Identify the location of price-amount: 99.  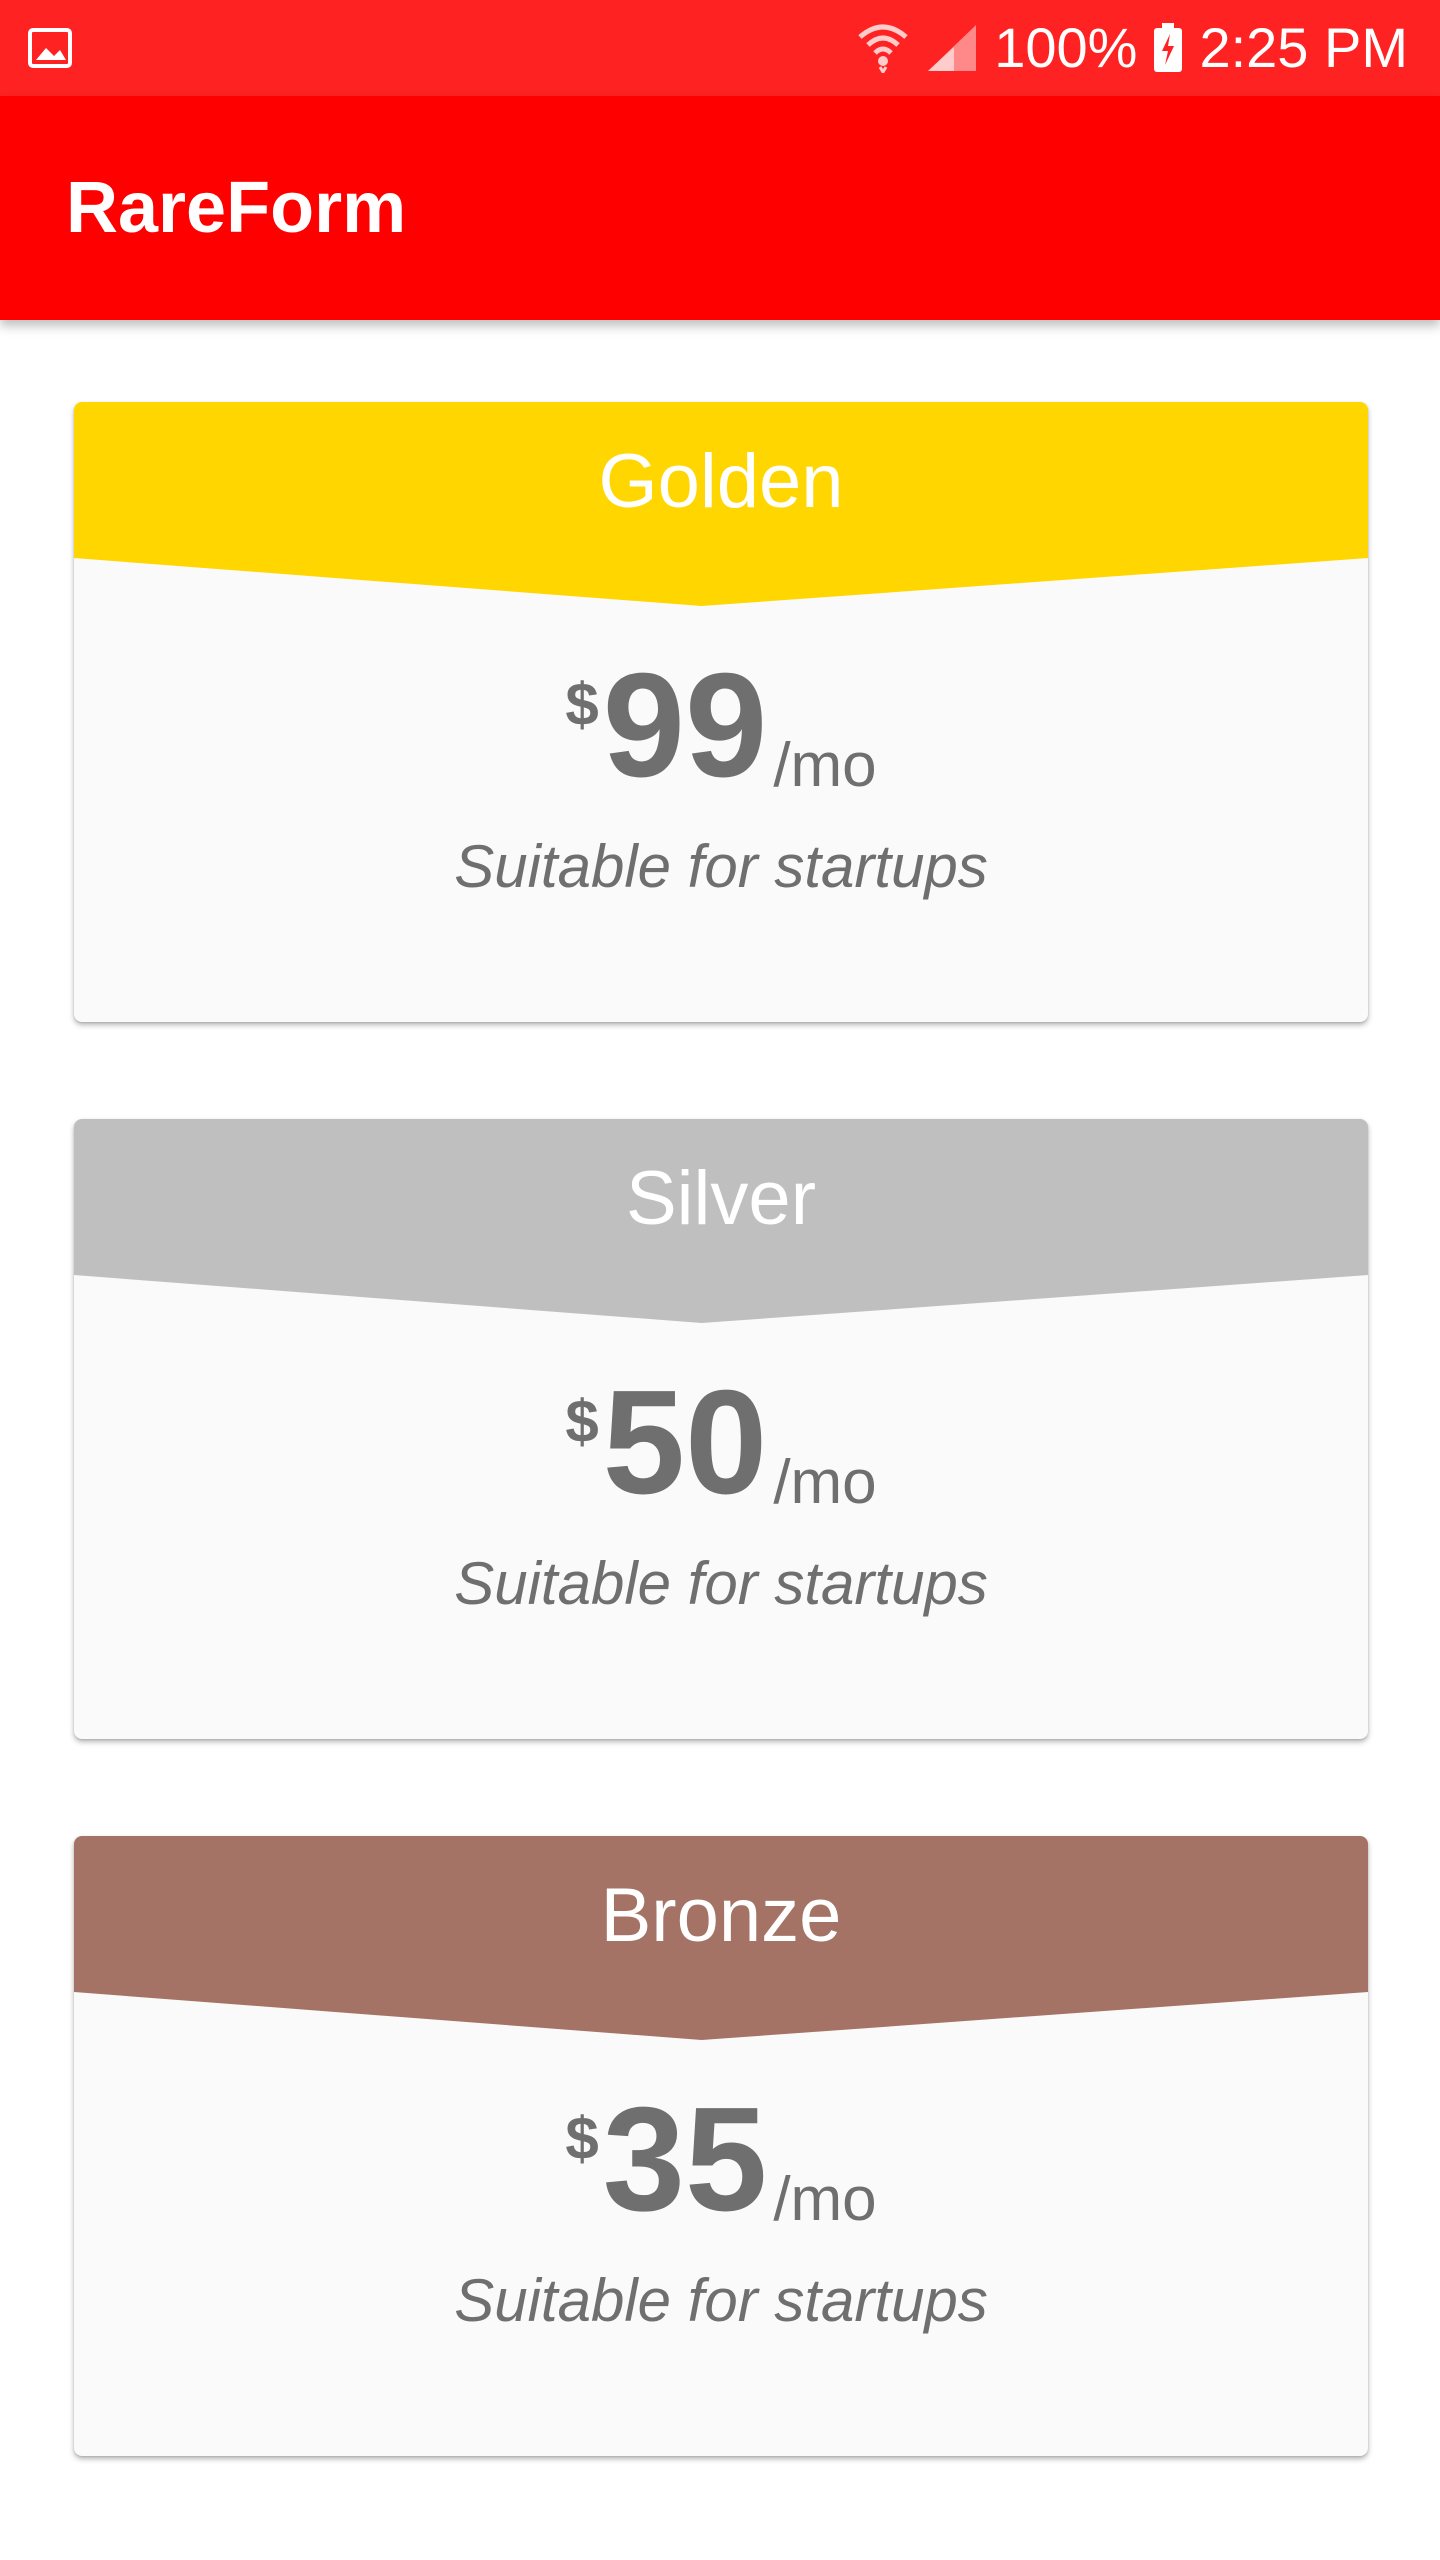
(685, 725).